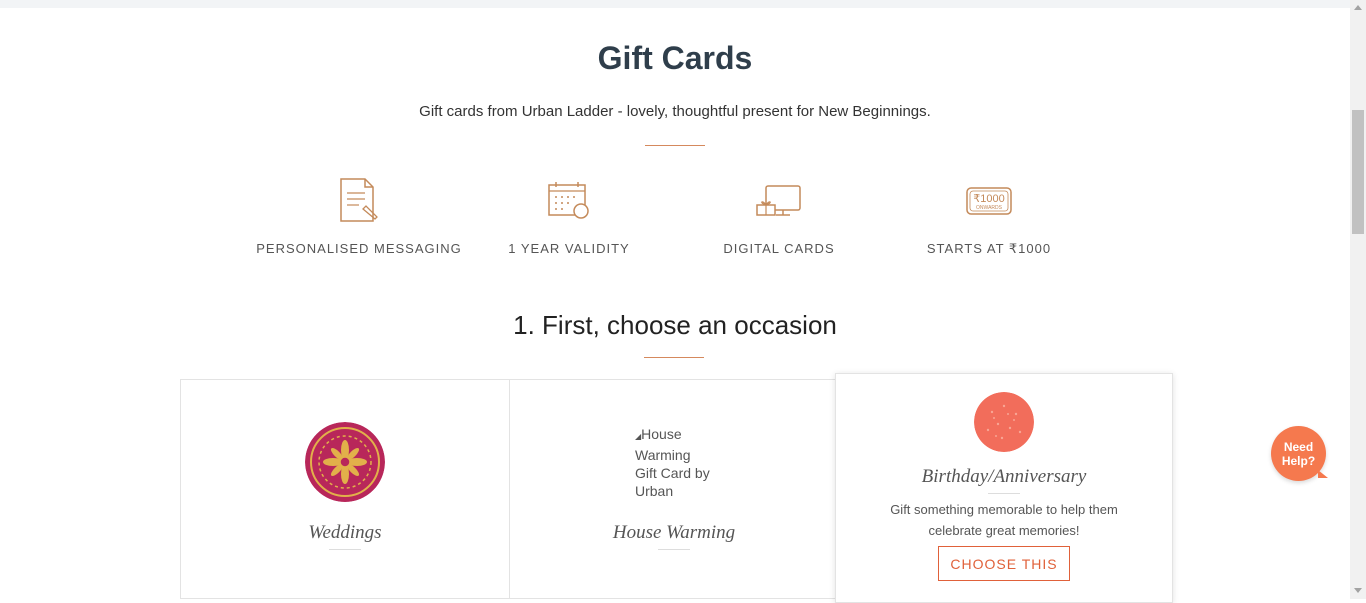 This screenshot has width=1366, height=603. I want to click on monitor-gift-icon, so click(778, 200).